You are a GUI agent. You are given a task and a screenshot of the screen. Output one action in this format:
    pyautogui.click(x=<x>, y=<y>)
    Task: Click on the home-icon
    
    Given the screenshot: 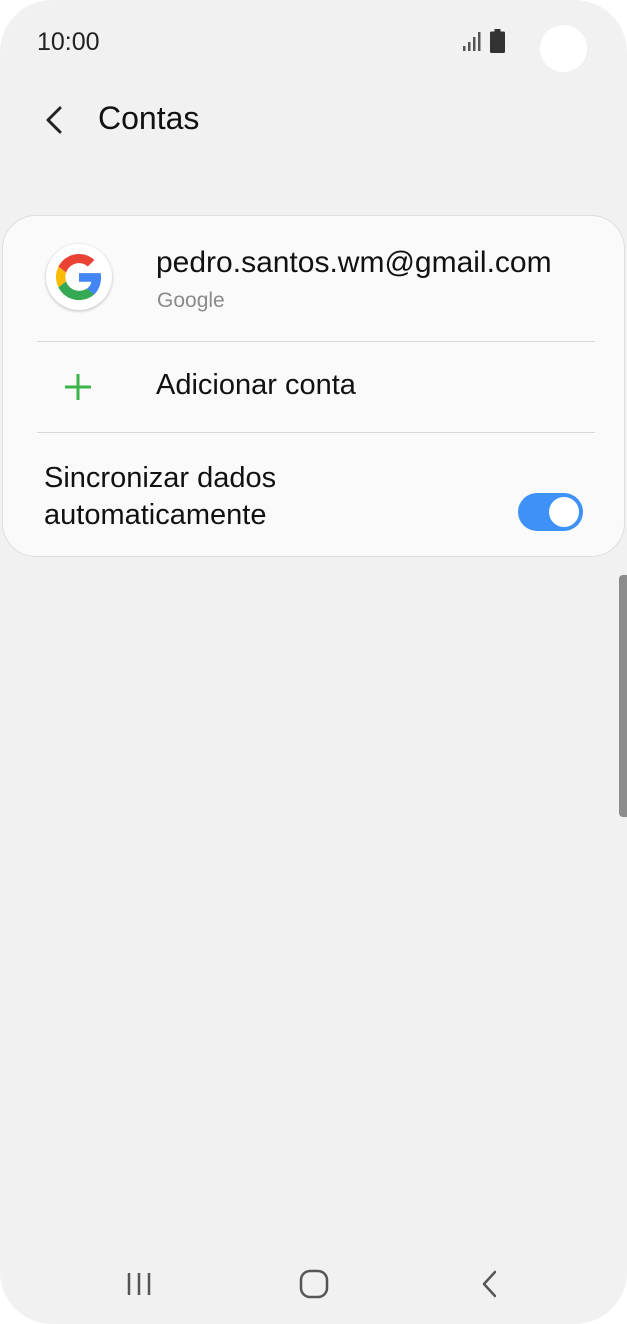 What is the action you would take?
    pyautogui.click(x=314, y=1284)
    